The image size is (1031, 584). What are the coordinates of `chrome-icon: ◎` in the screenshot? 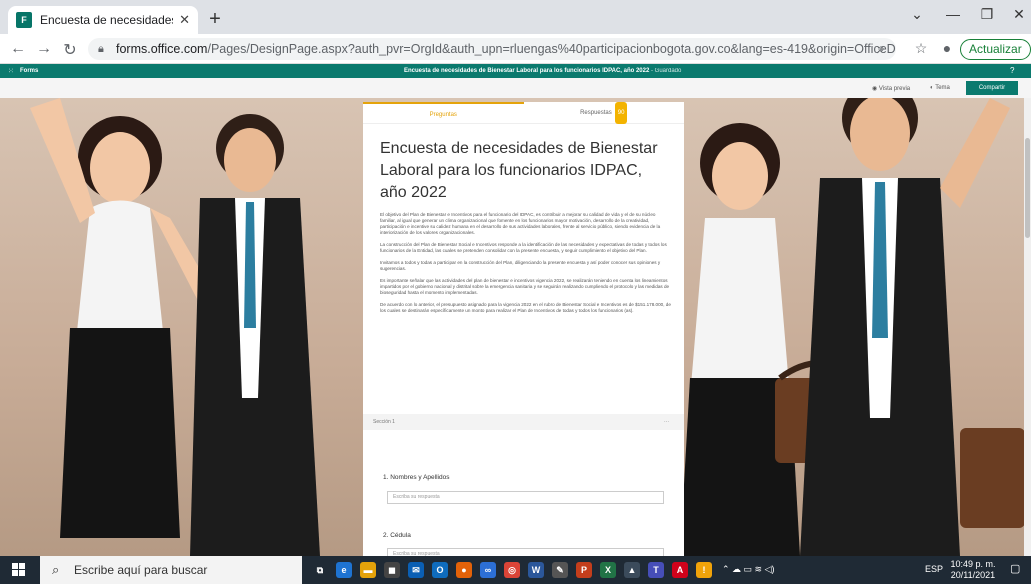 It's located at (512, 570).